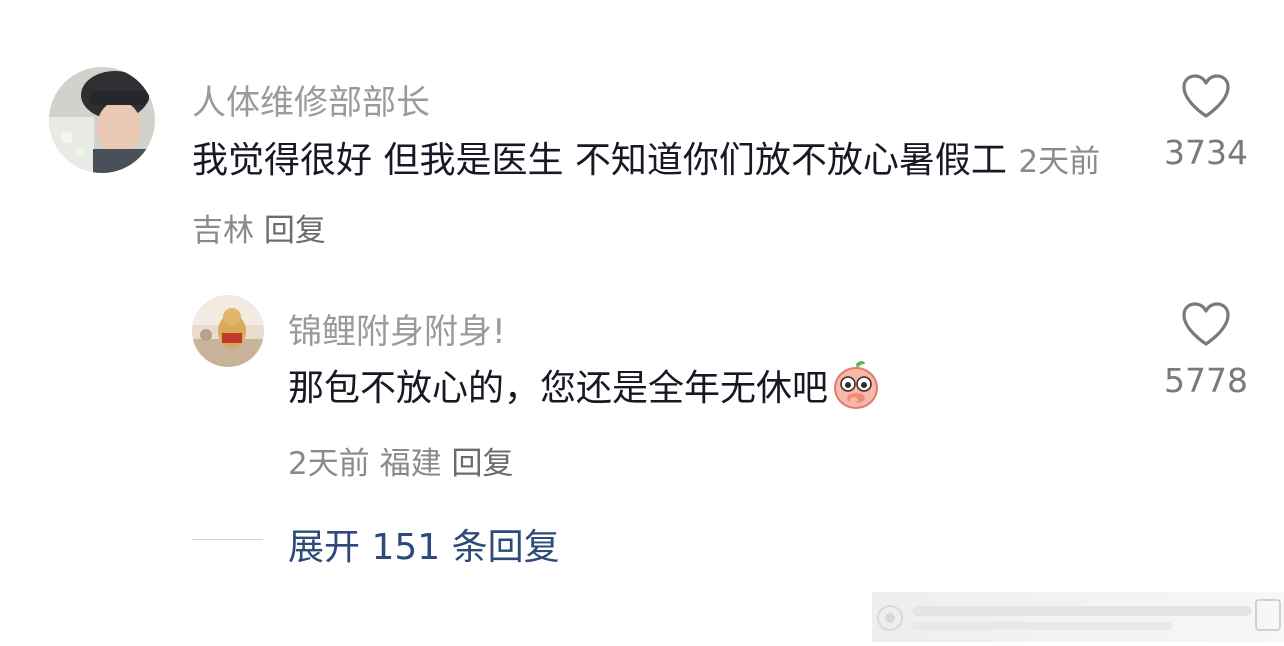 This screenshot has width=1284, height=646. Describe the element at coordinates (1206, 152) in the screenshot. I see `like-count: 3734` at that location.